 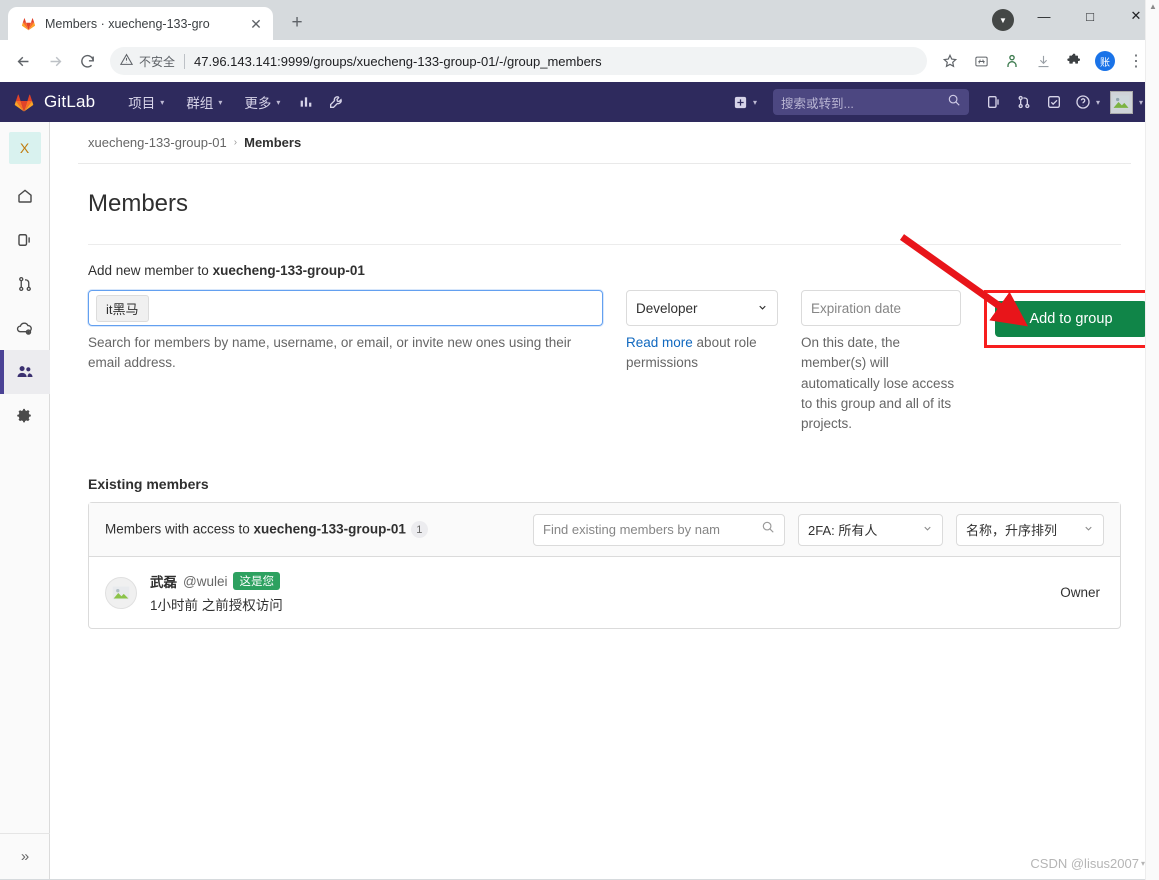 What do you see at coordinates (126, 61) in the screenshot?
I see `warning-triangle-icon` at bounding box center [126, 61].